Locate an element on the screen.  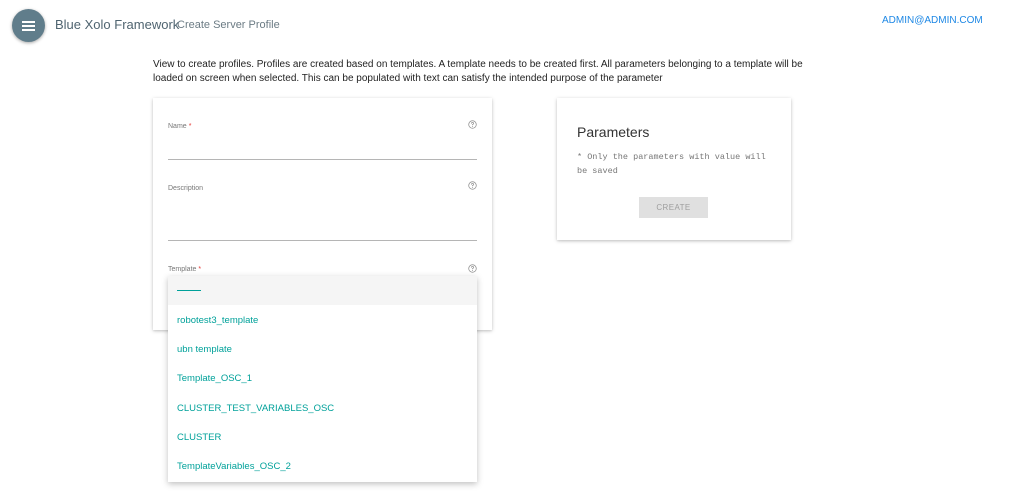
empty-option-dash is located at coordinates (189, 290).